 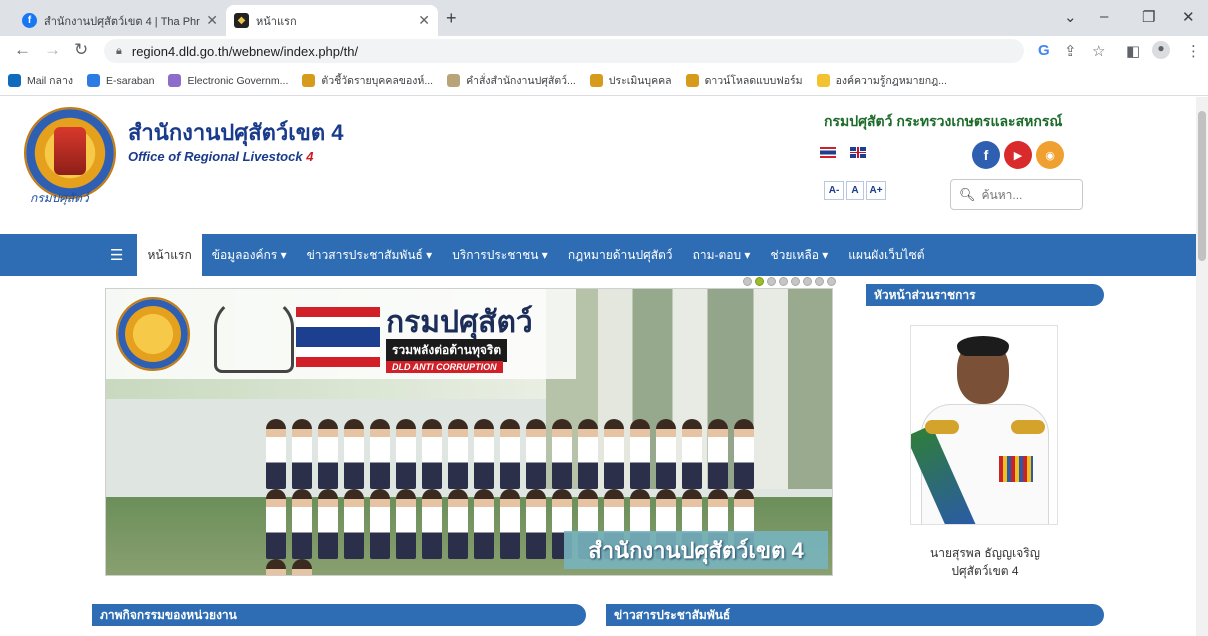 I want to click on medal-ribbons, so click(x=1016, y=469).